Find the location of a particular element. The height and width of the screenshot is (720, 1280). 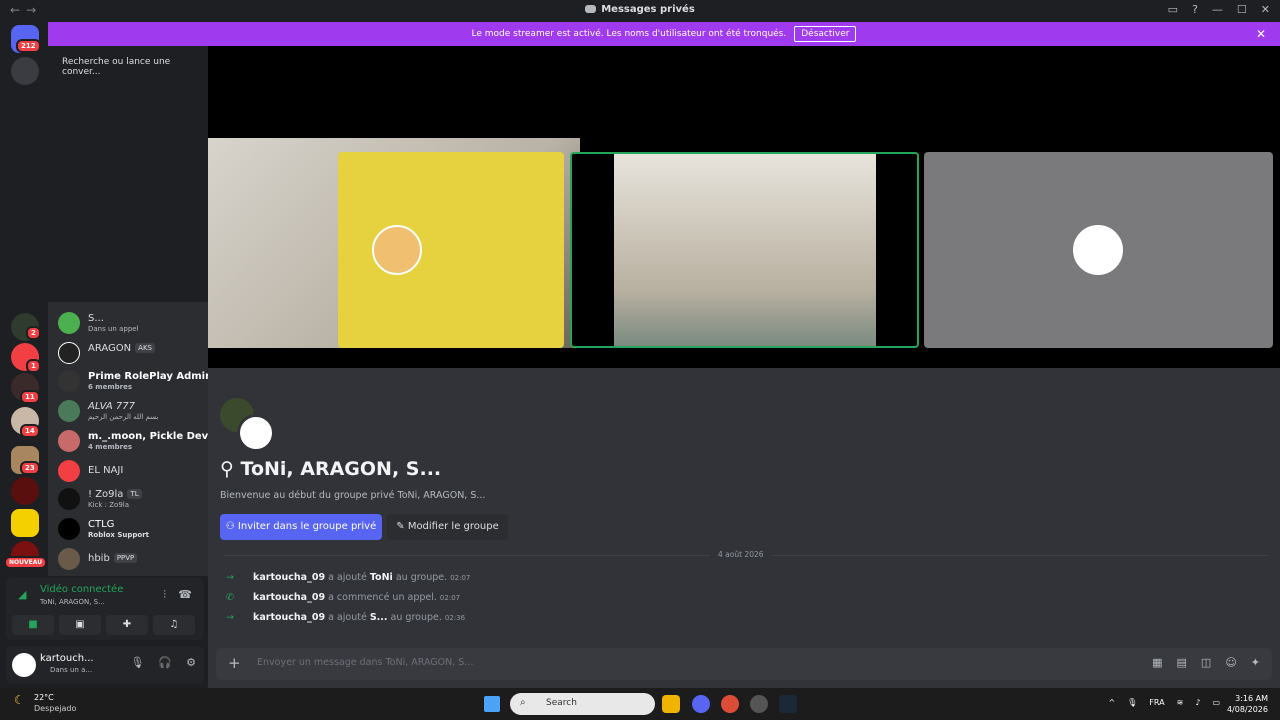

close-icon: ✕ is located at coordinates (1265, 9).